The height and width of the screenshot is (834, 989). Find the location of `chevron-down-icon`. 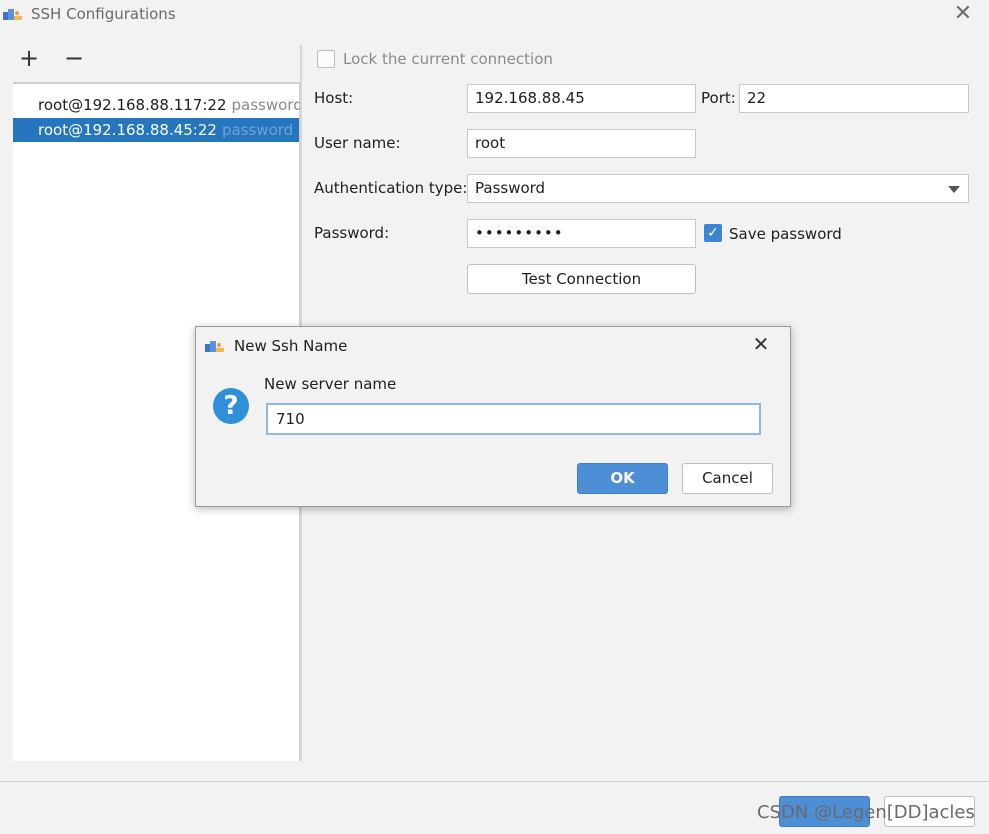

chevron-down-icon is located at coordinates (954, 189).